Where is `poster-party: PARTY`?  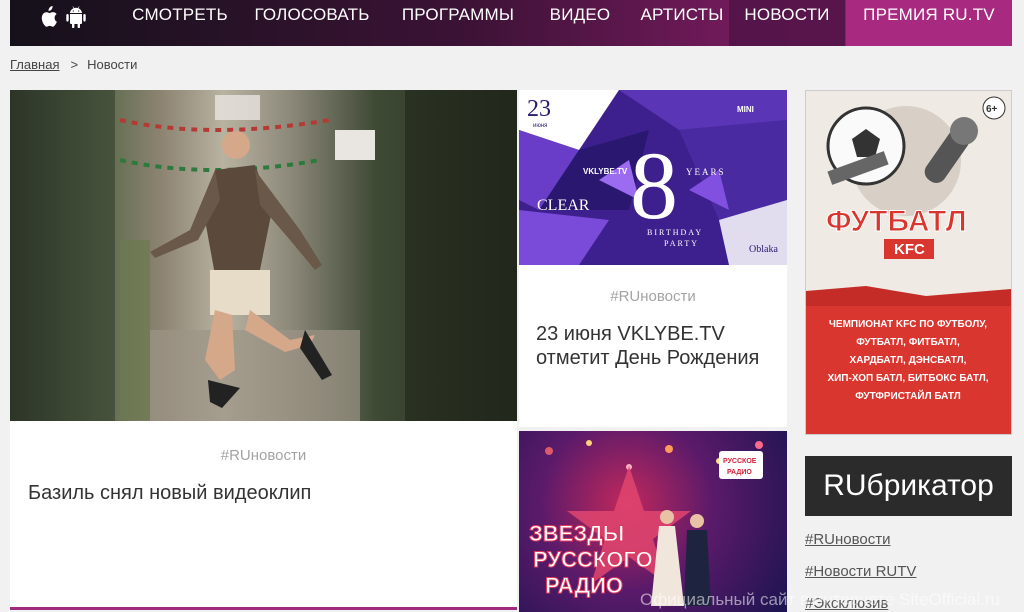
poster-party: PARTY is located at coordinates (681, 243).